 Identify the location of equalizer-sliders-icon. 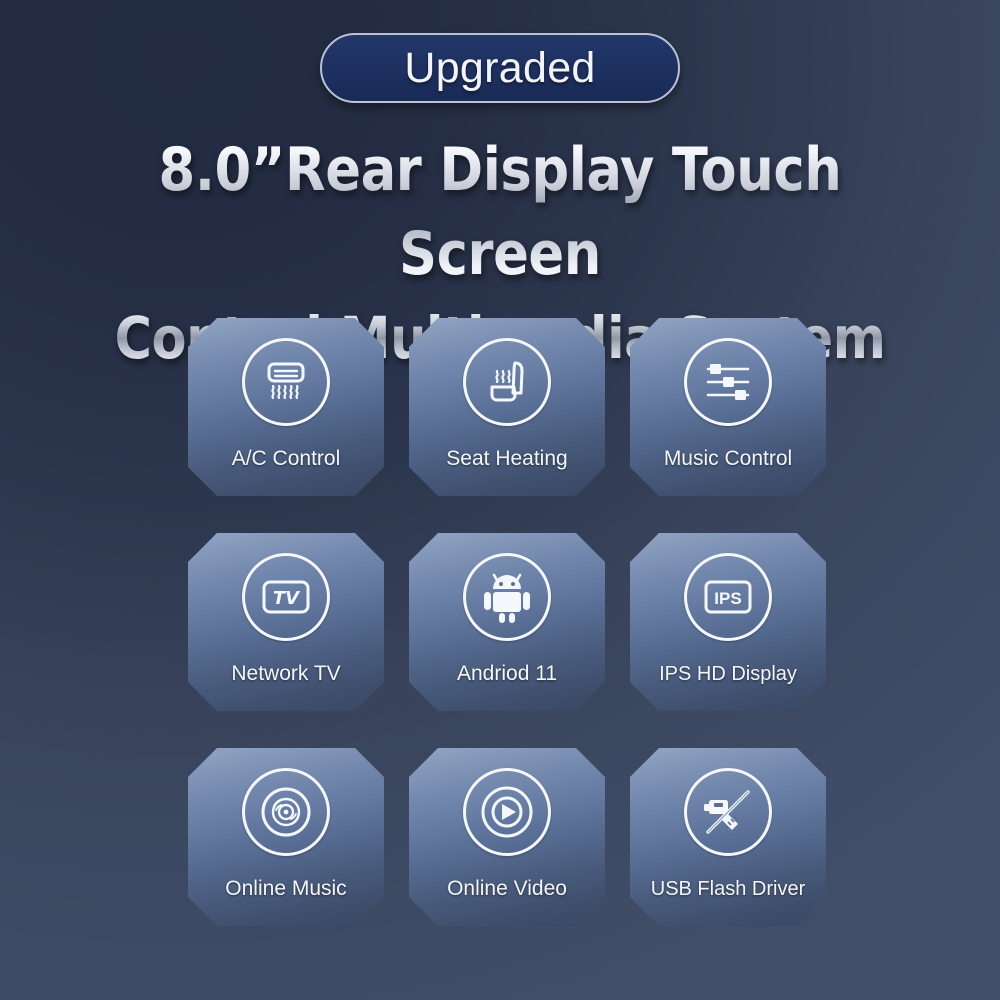
(728, 382).